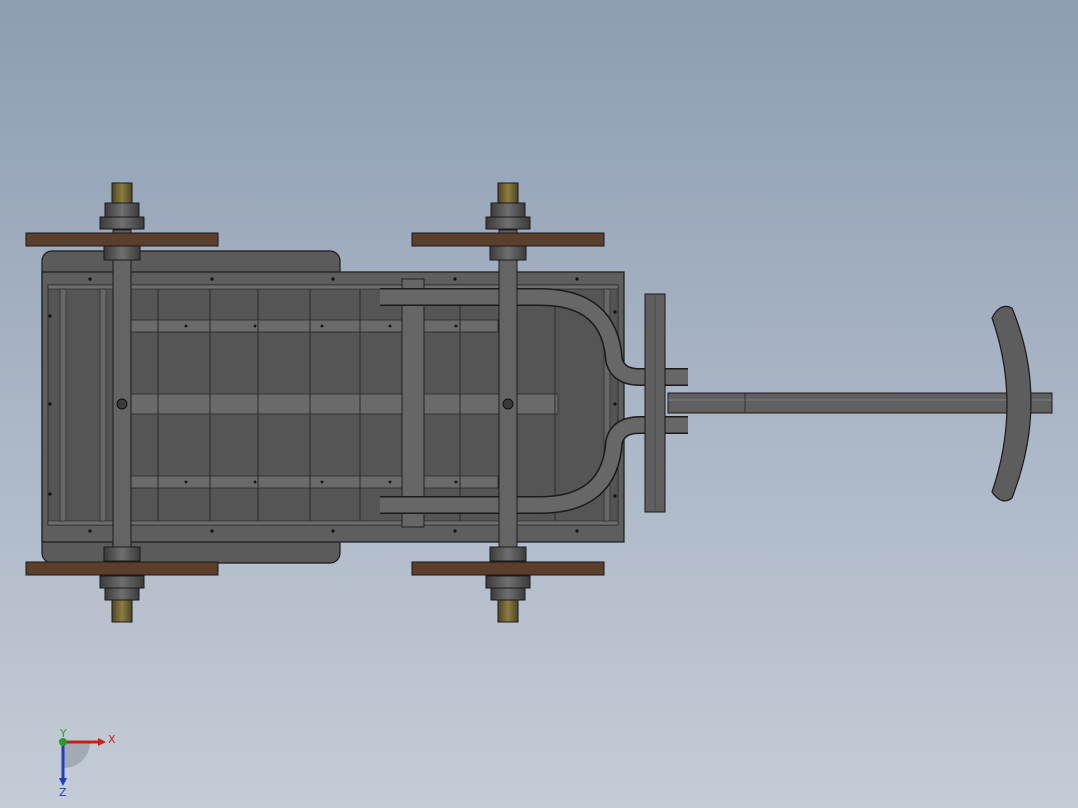  I want to click on triad-plane, so click(77, 755).